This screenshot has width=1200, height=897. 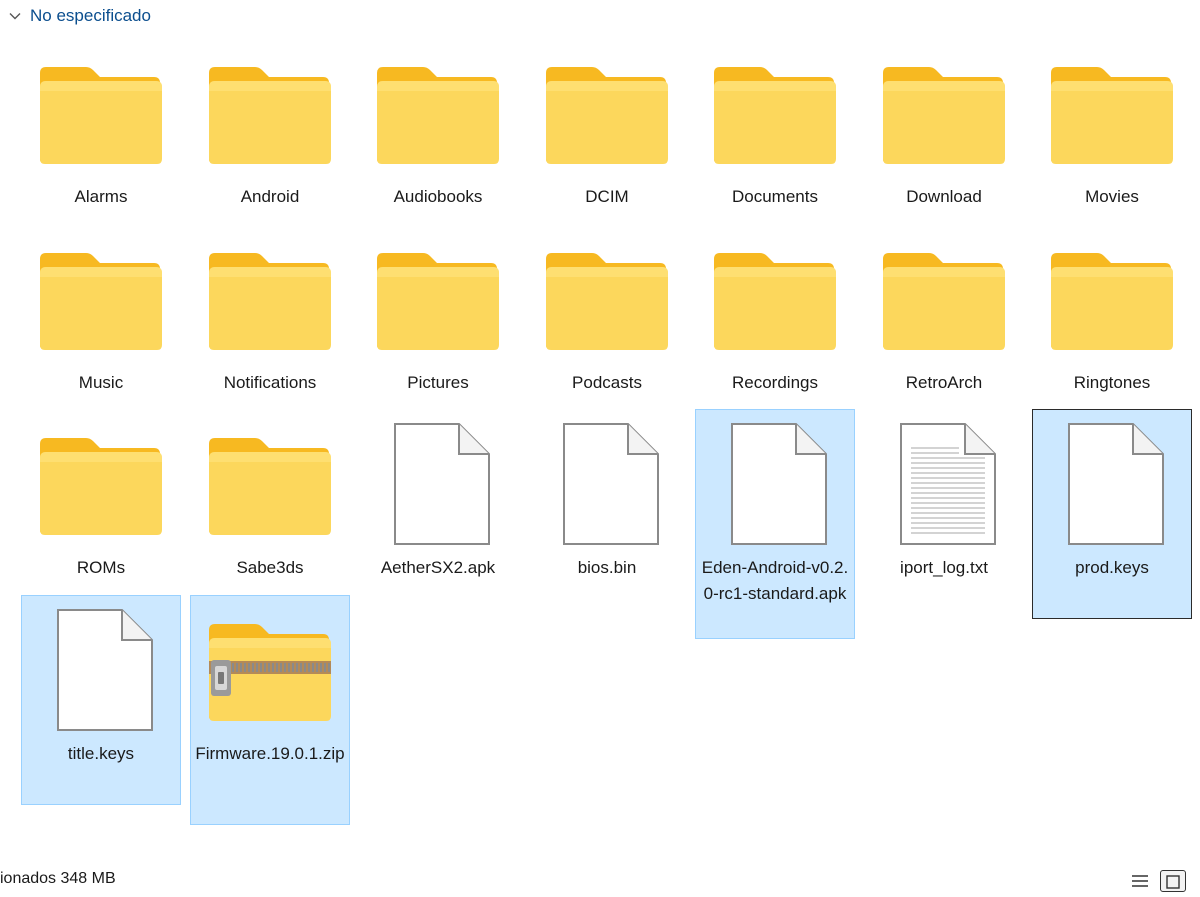 I want to click on zip-folder-icon, so click(x=270, y=669).